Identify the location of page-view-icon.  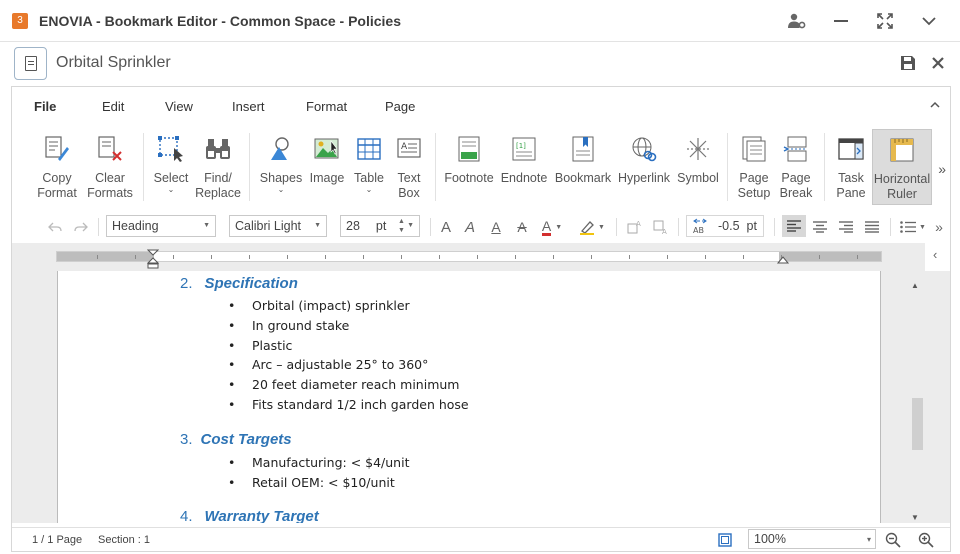
(725, 540).